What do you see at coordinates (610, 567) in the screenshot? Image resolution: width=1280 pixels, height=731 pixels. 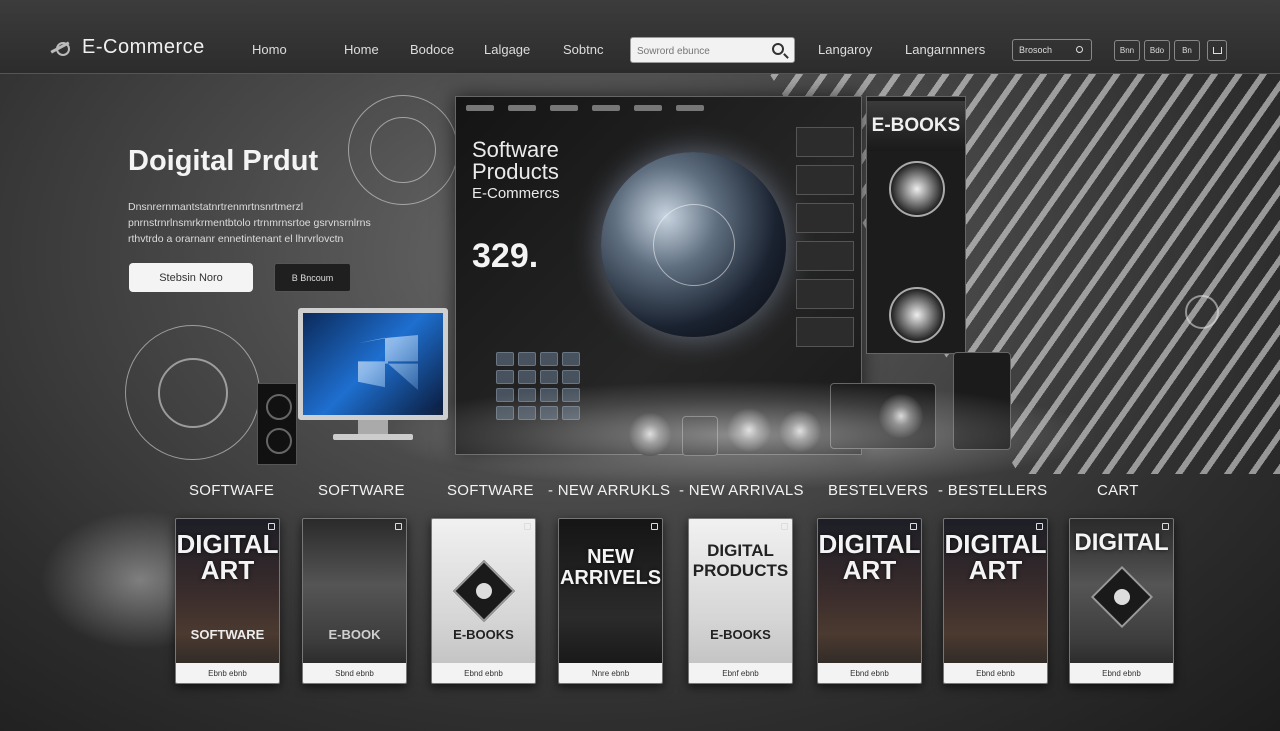 I see `product-card-title: NEW ARRIVELS` at bounding box center [610, 567].